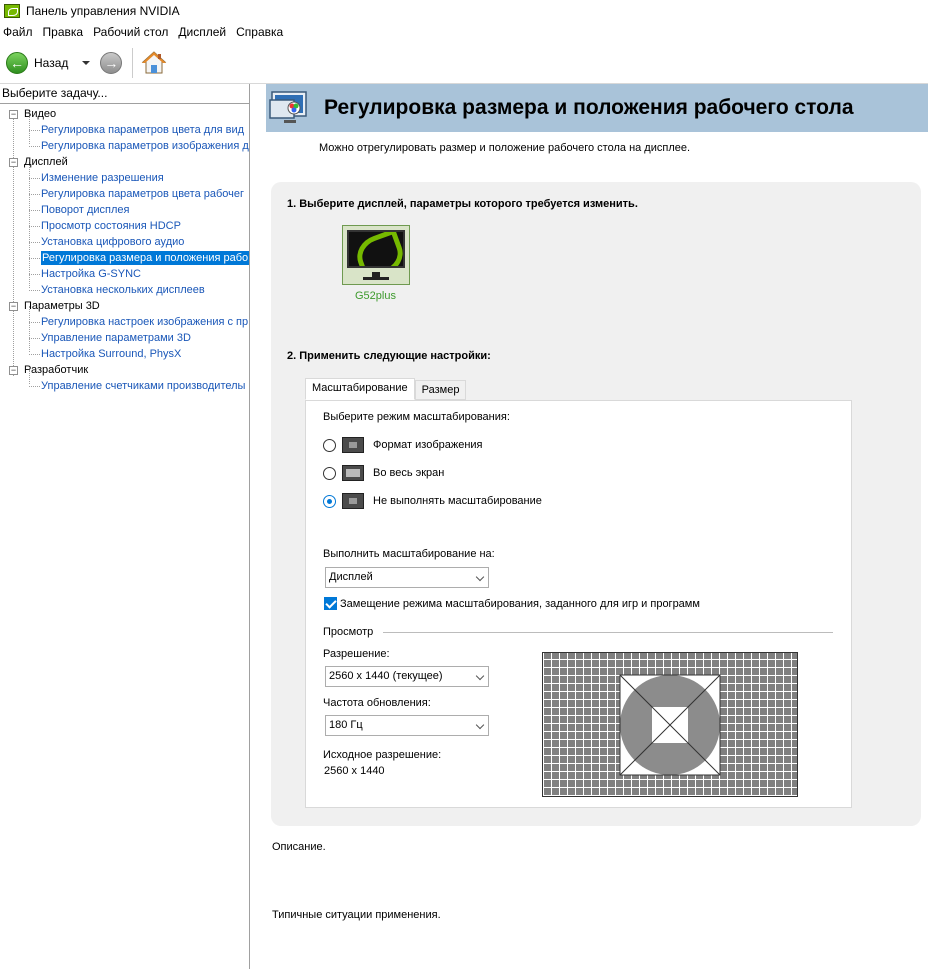 The height and width of the screenshot is (969, 928). What do you see at coordinates (17, 62) in the screenshot?
I see `back-arrow-icon: ←` at bounding box center [17, 62].